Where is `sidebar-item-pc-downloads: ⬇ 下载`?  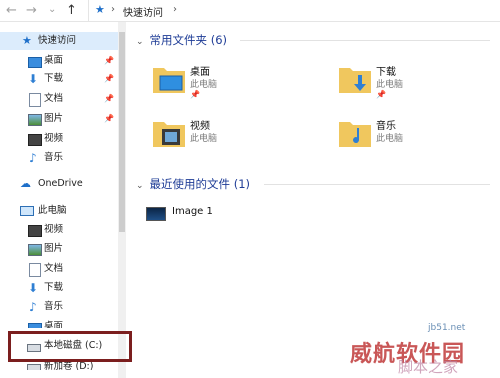 sidebar-item-pc-downloads: ⬇ 下载 is located at coordinates (59, 288).